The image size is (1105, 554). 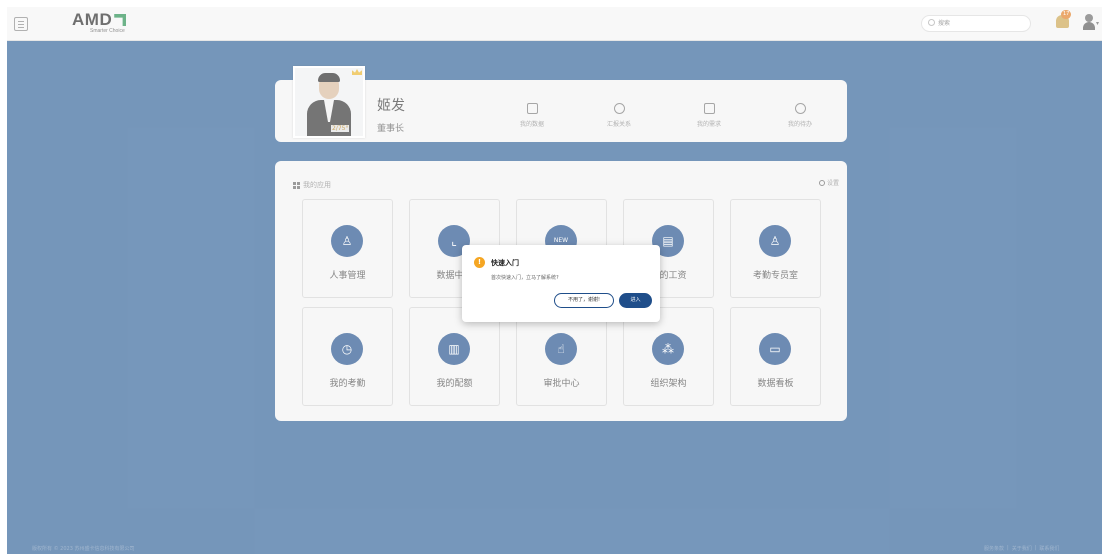 What do you see at coordinates (635, 300) in the screenshot?
I see `dialog-enter-button: 进入` at bounding box center [635, 300].